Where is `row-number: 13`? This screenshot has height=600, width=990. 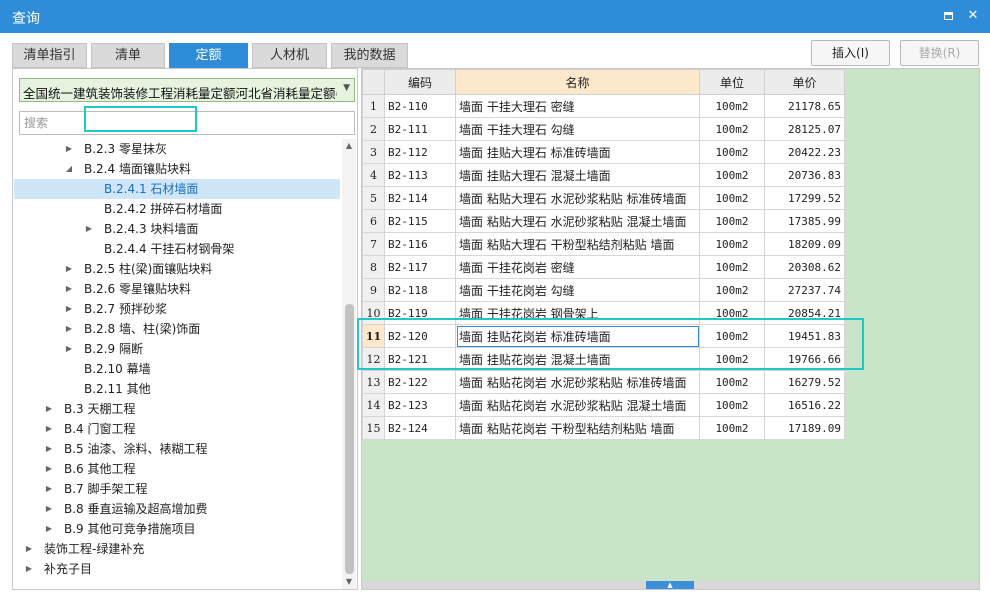 row-number: 13 is located at coordinates (373, 382).